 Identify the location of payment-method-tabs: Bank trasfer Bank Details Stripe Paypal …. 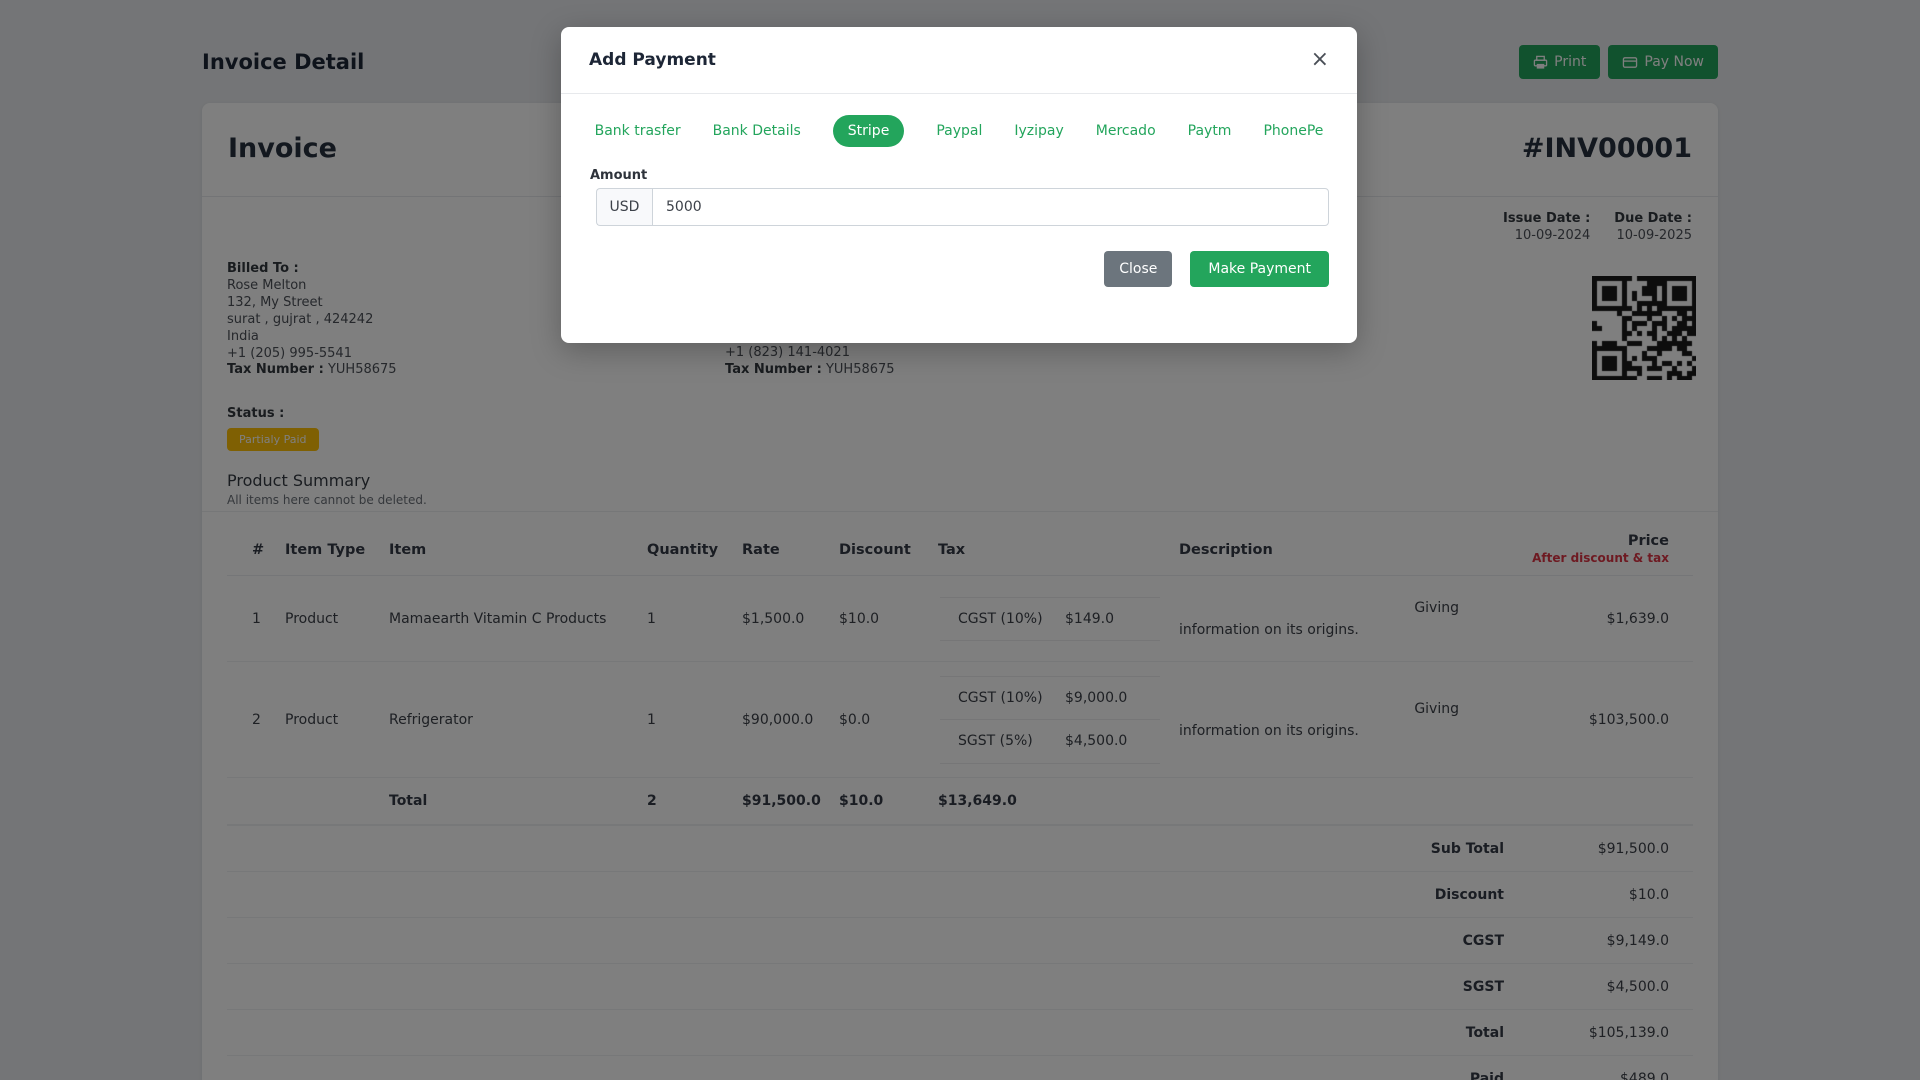
(959, 131).